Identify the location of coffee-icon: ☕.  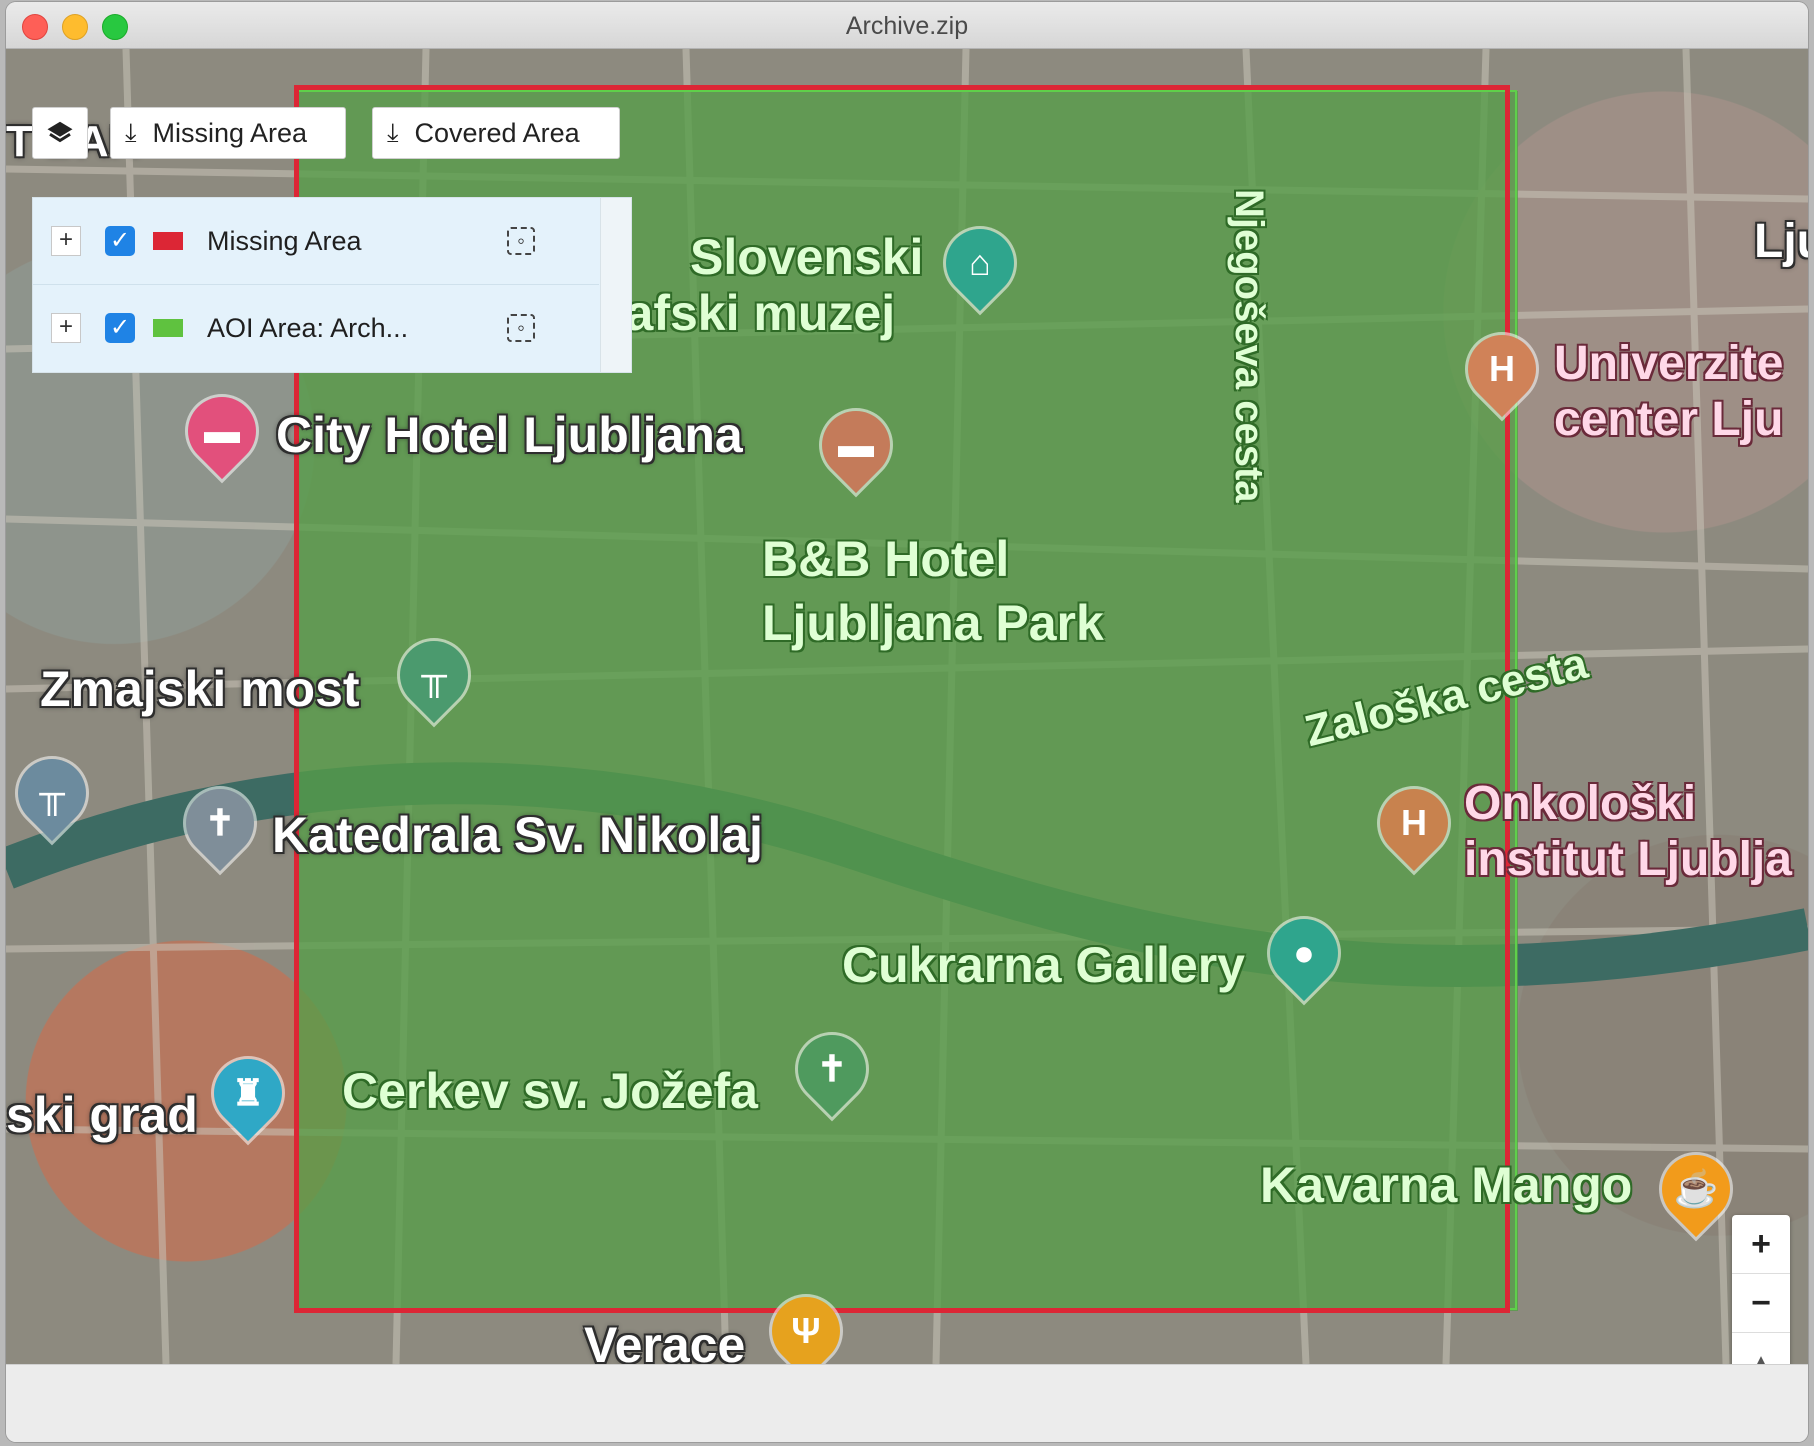
(1696, 1188).